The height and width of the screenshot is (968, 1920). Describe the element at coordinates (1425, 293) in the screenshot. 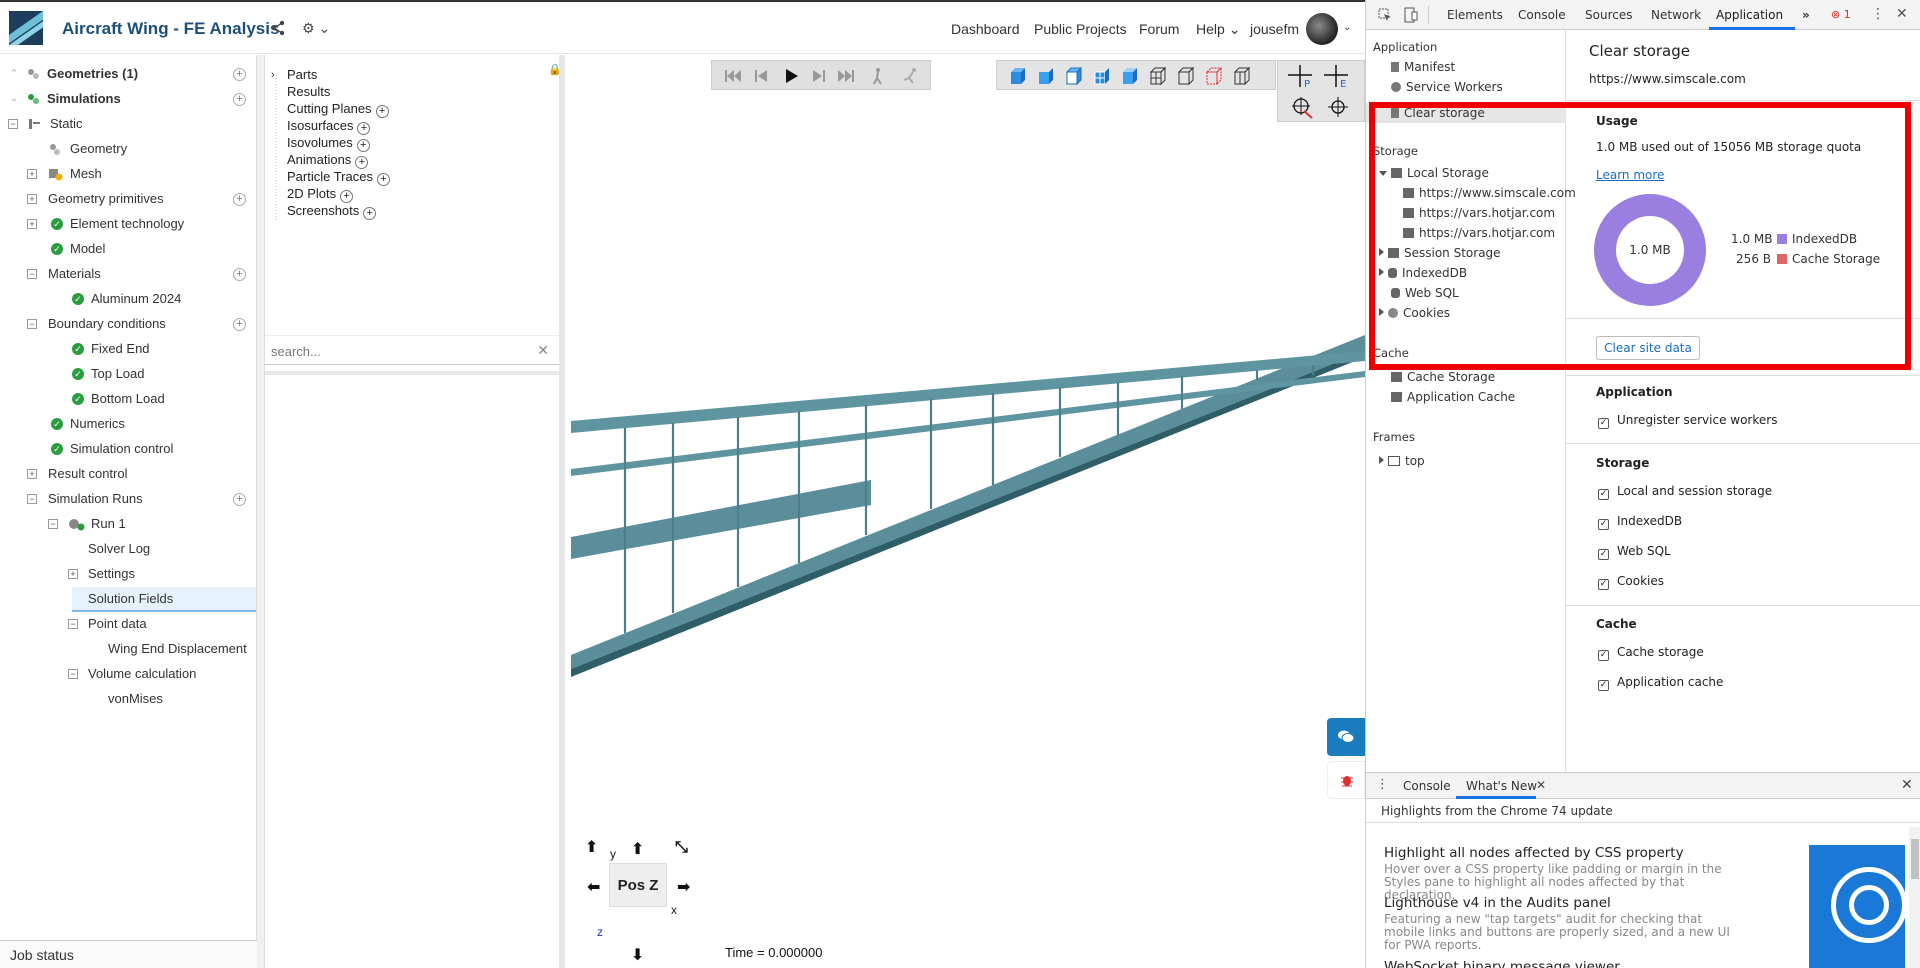

I see `sidebar-item-web-sql: Web SQL` at that location.